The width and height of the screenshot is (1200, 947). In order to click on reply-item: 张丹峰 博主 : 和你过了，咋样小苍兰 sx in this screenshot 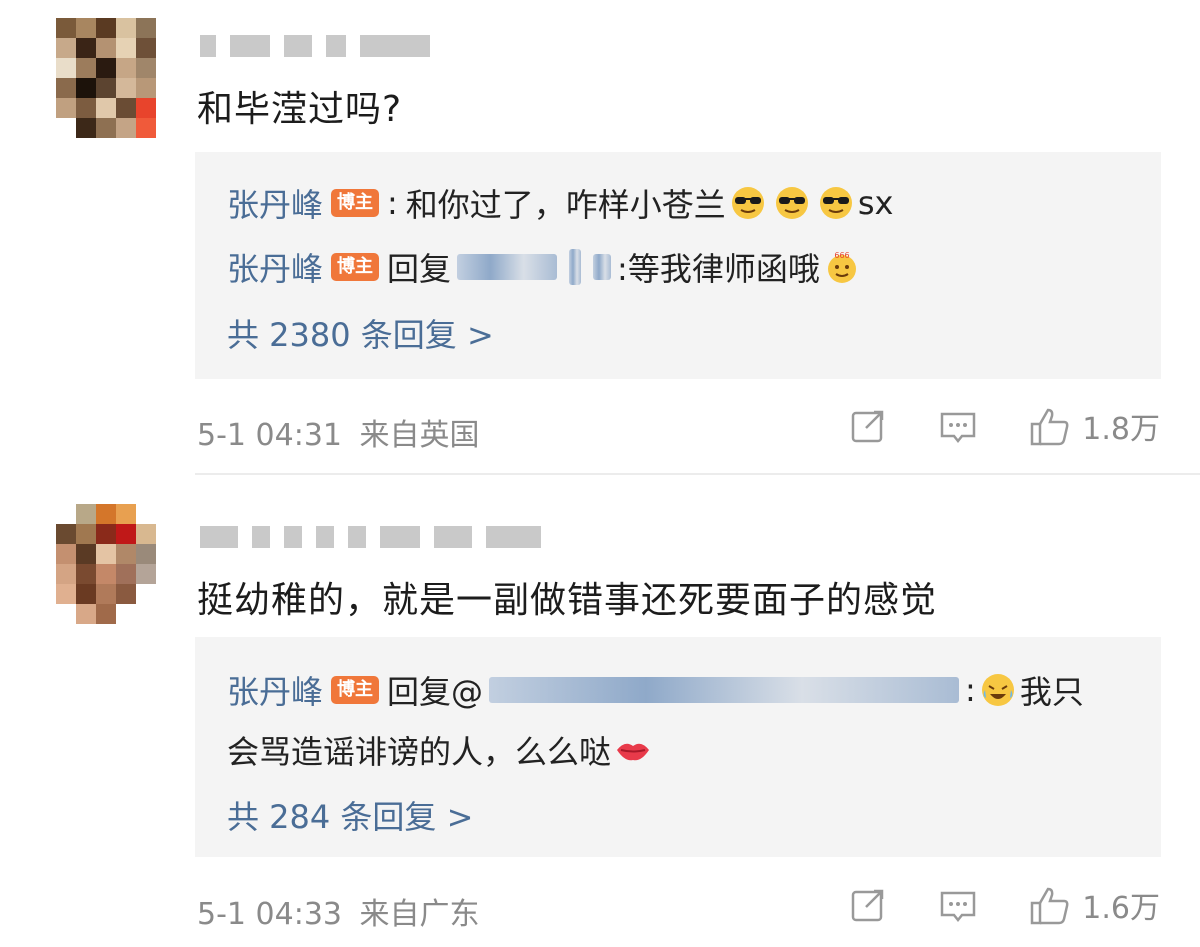, I will do `click(560, 203)`.